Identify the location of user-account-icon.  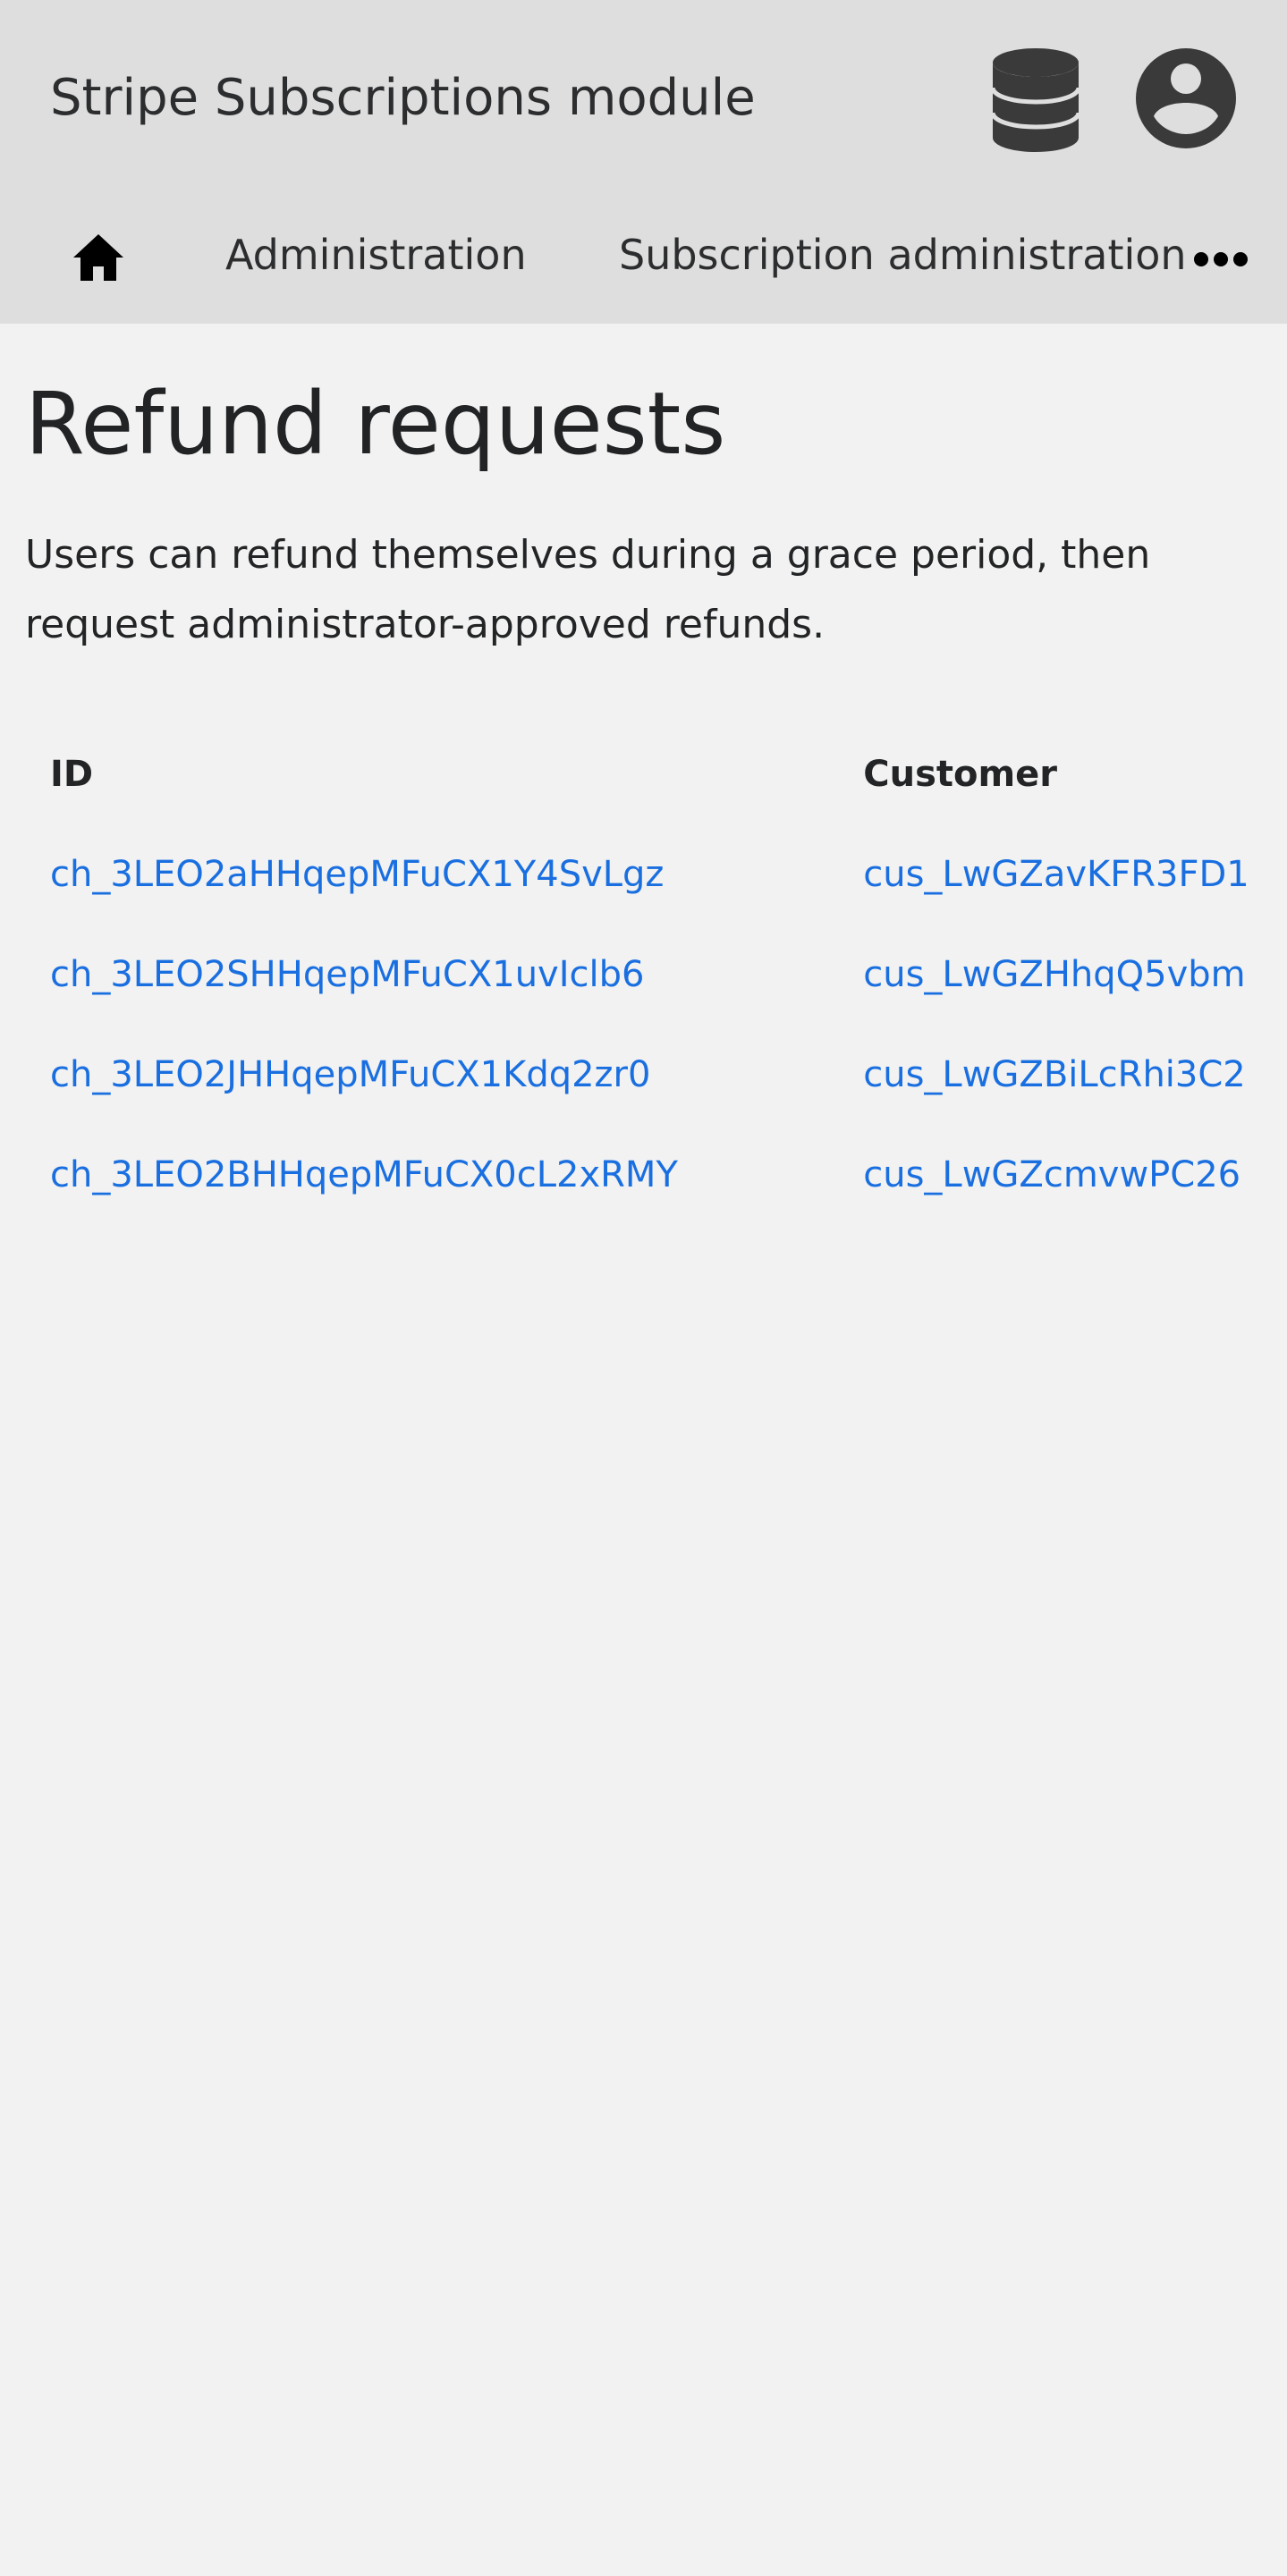
(1186, 98).